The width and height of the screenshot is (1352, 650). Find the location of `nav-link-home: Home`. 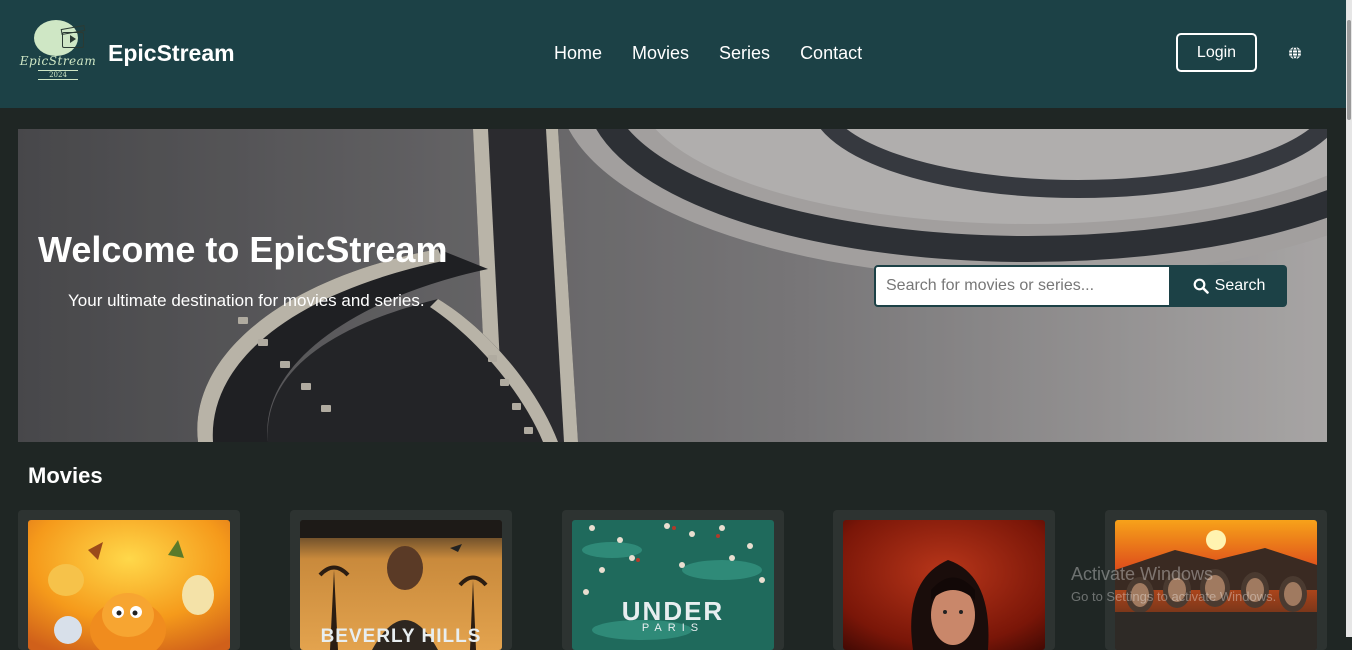

nav-link-home: Home is located at coordinates (578, 53).